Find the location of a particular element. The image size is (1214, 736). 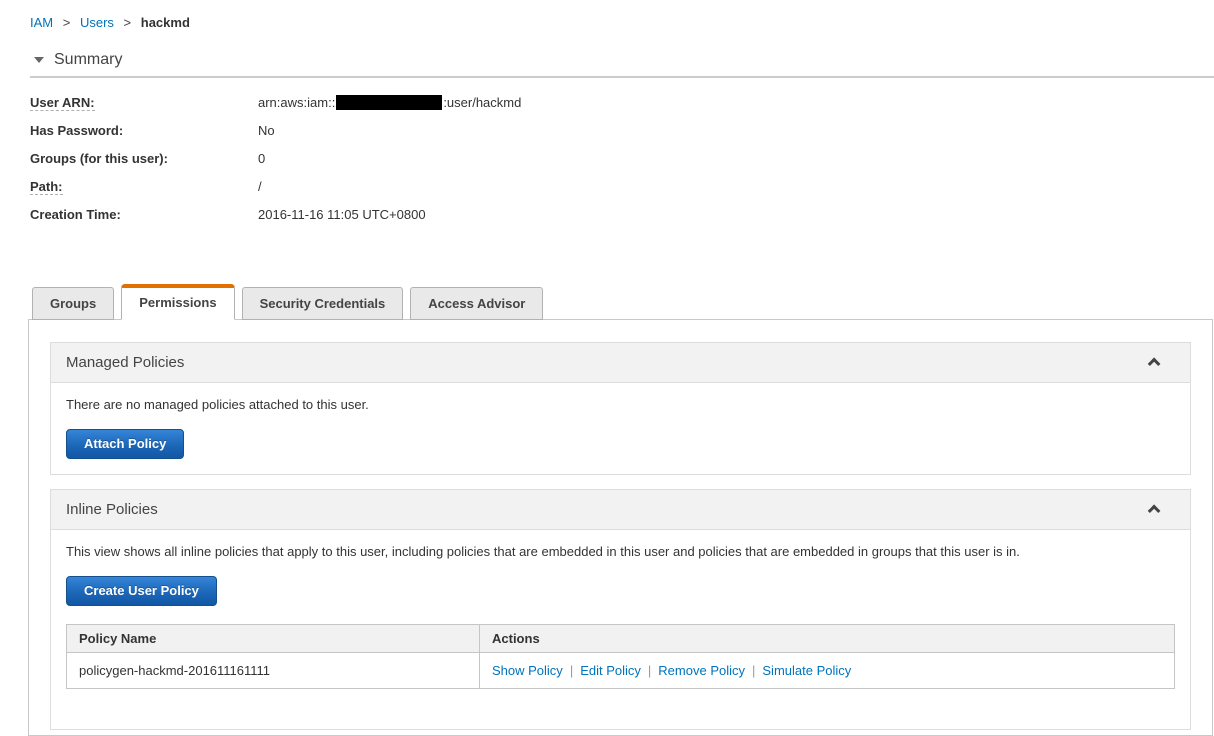

simulate-policy-link: Simulate Policy is located at coordinates (806, 670).